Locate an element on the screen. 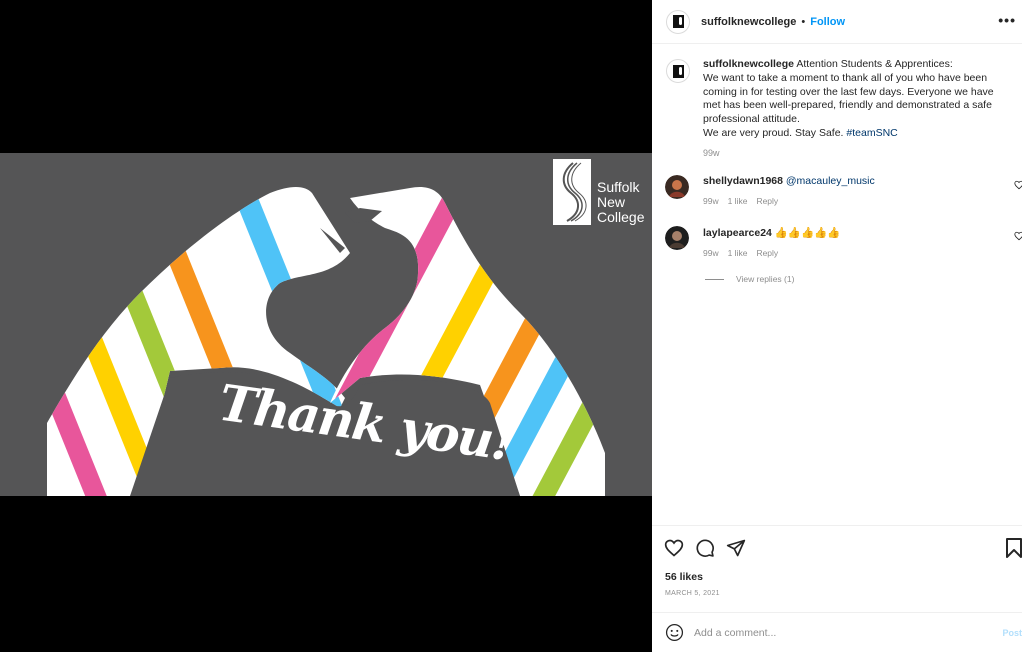  view-replies-button: View replies (1) is located at coordinates (749, 279).